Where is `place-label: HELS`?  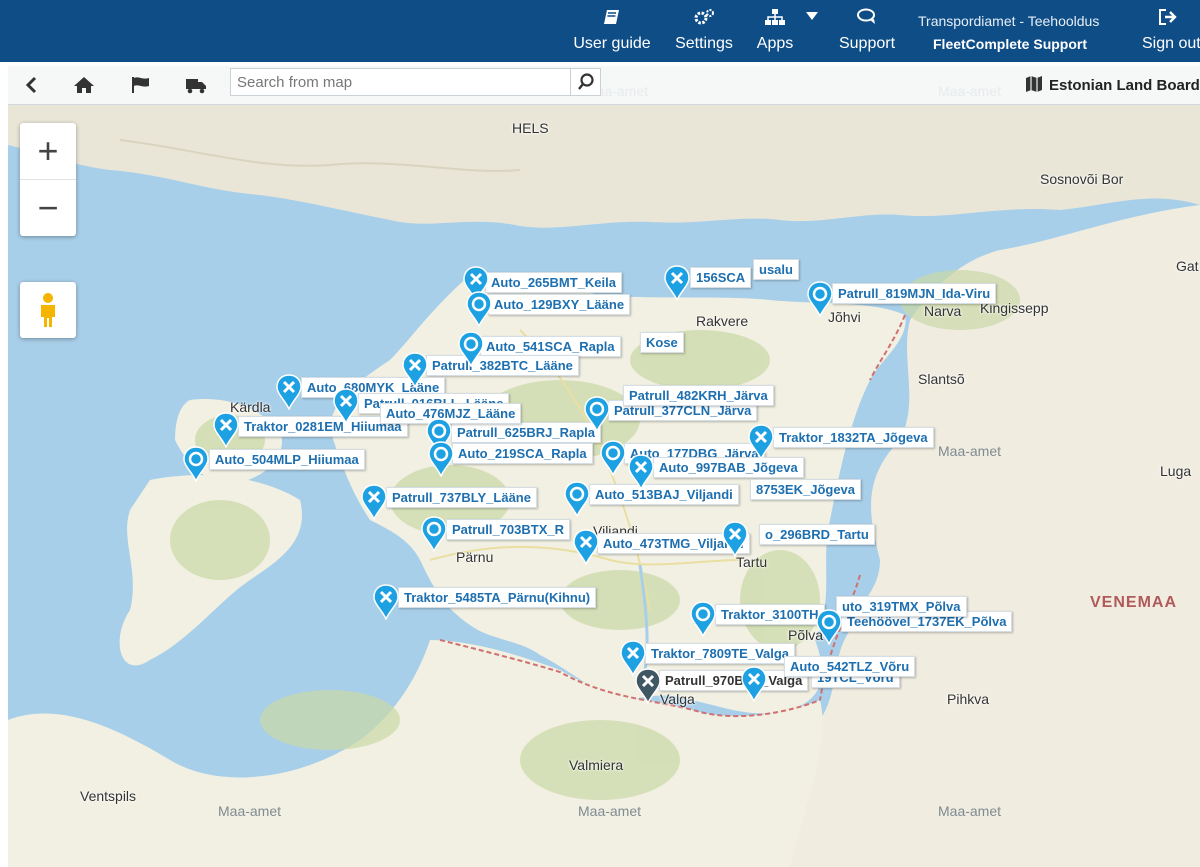 place-label: HELS is located at coordinates (530, 128).